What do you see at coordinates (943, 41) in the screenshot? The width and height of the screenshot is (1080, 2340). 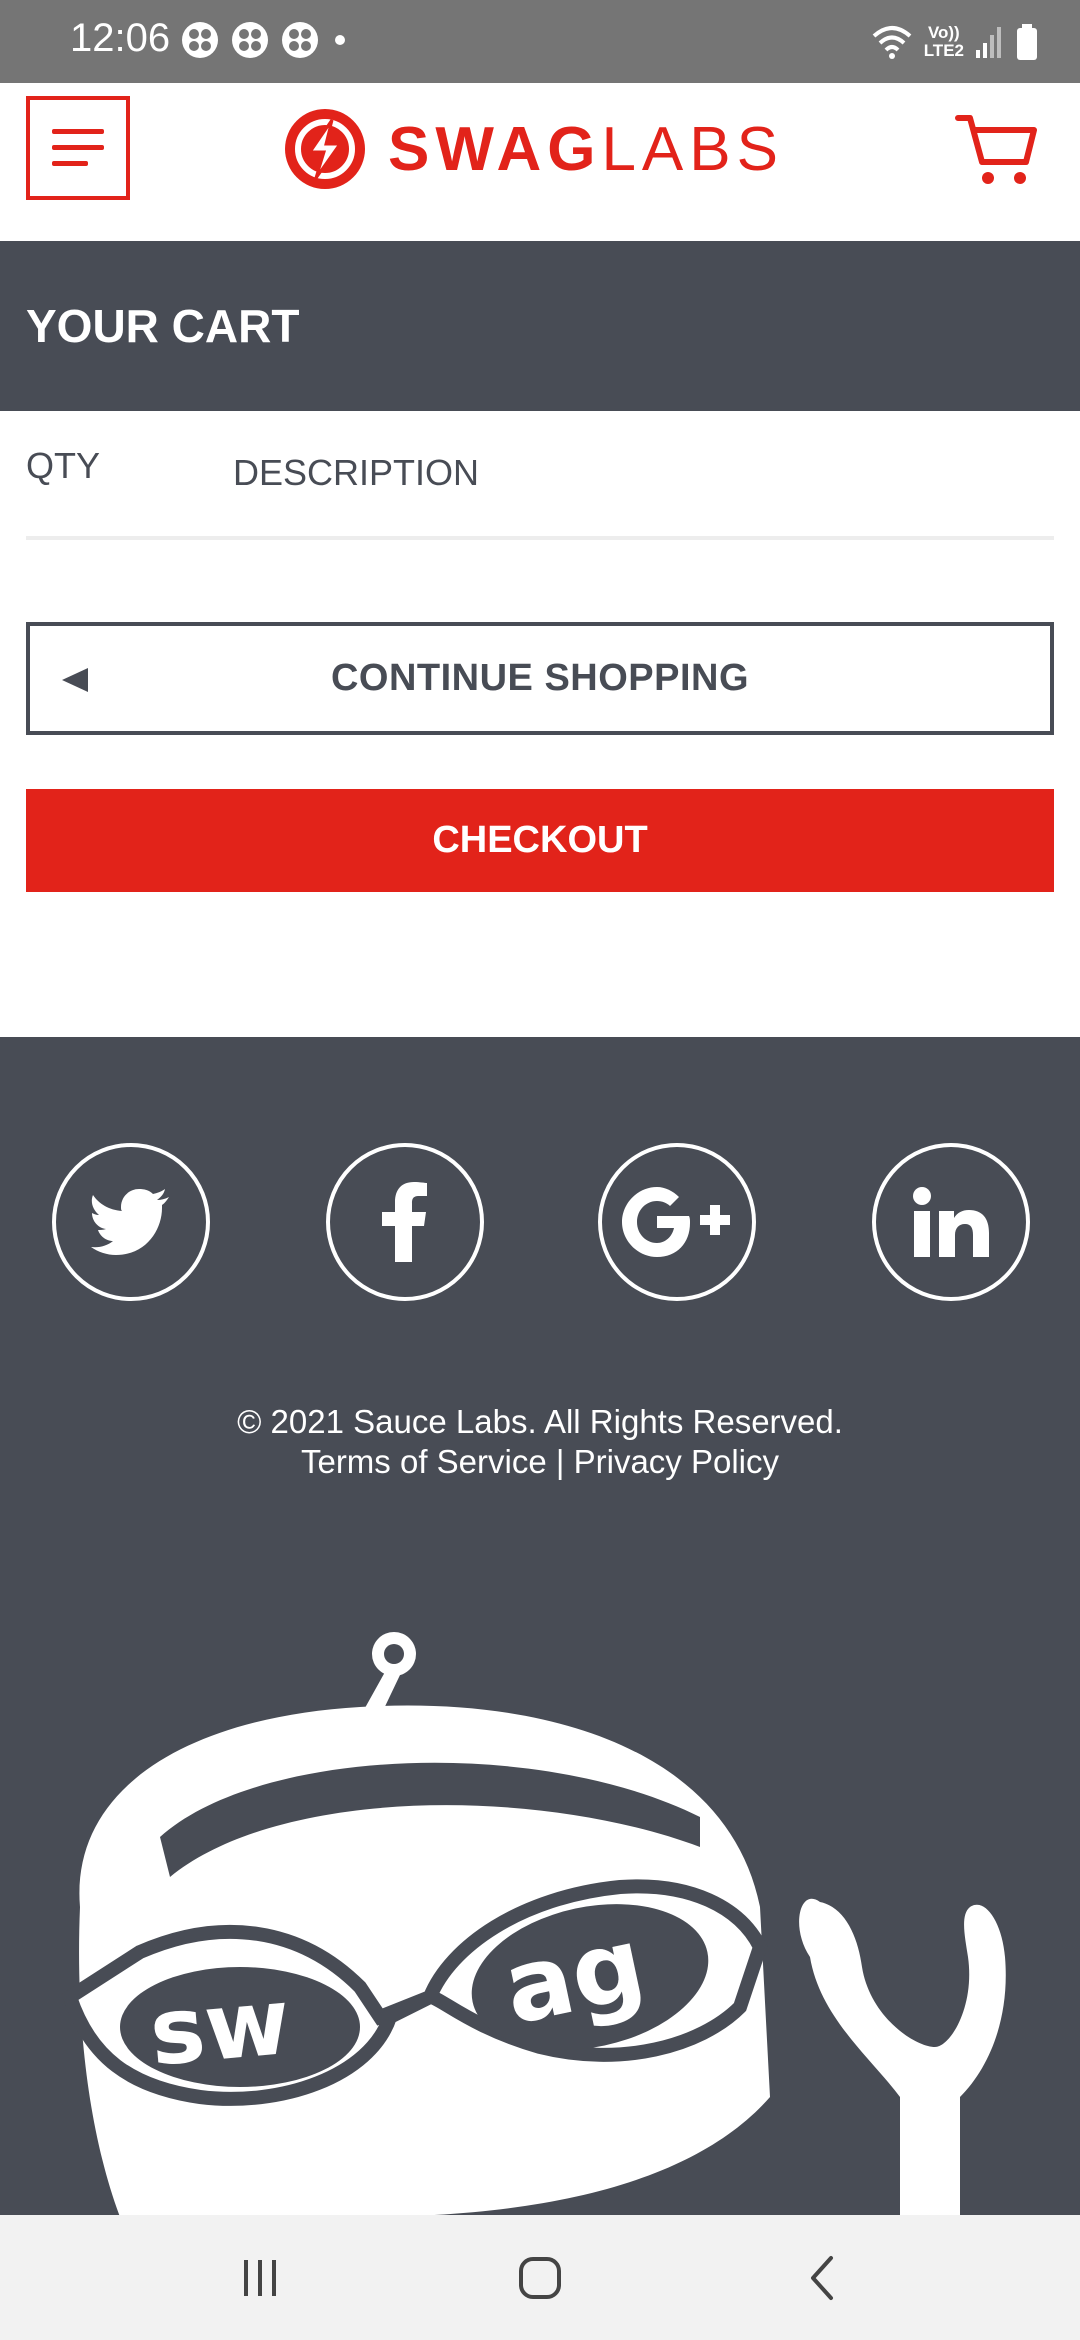 I see `network-type-label: Vo)) LTE2` at bounding box center [943, 41].